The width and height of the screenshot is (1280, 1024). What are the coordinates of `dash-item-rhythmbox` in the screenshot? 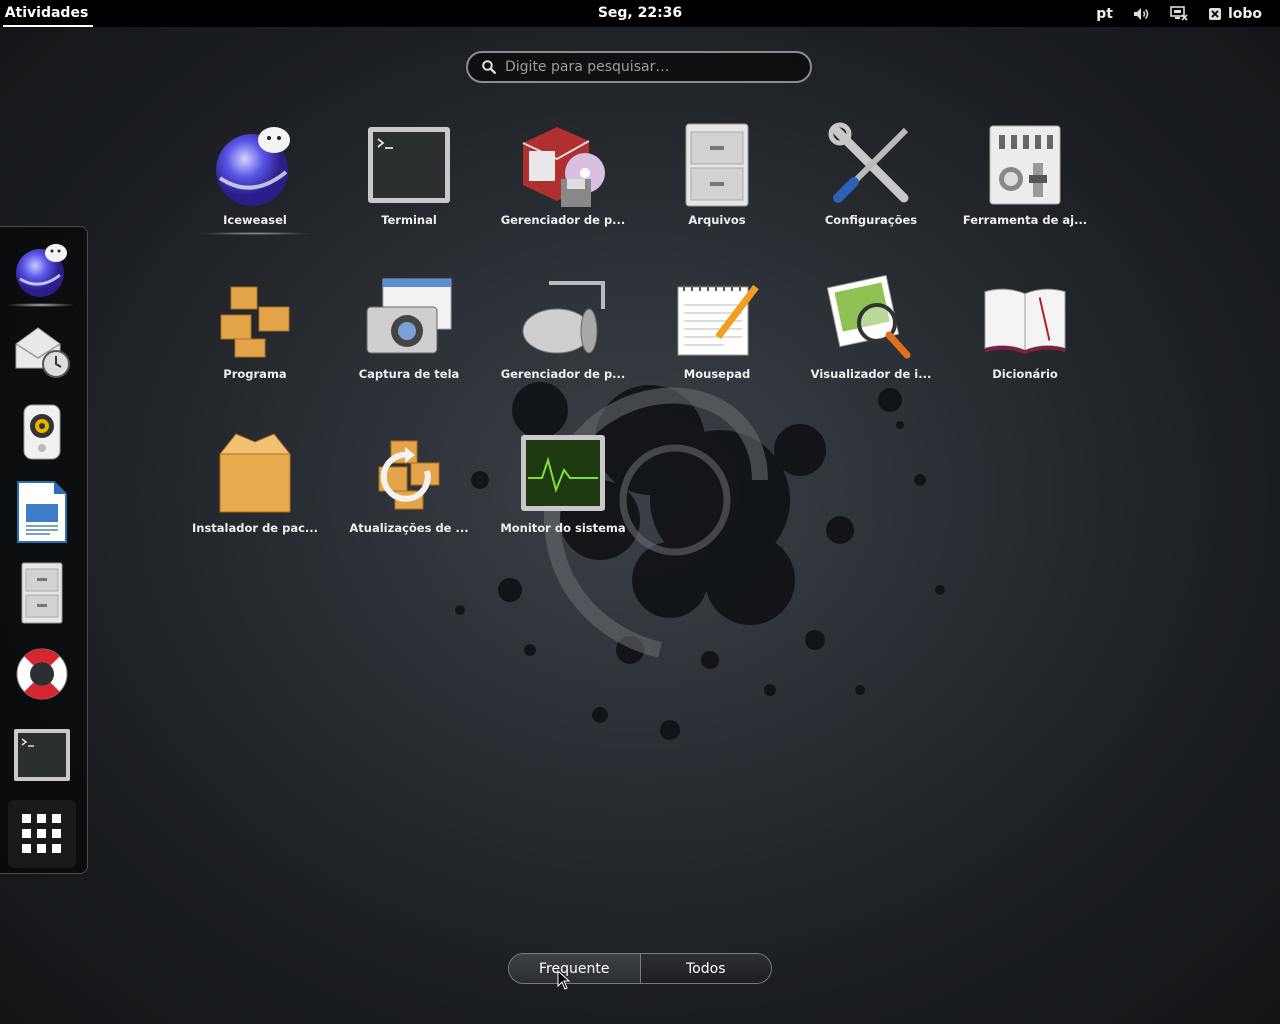 It's located at (42, 431).